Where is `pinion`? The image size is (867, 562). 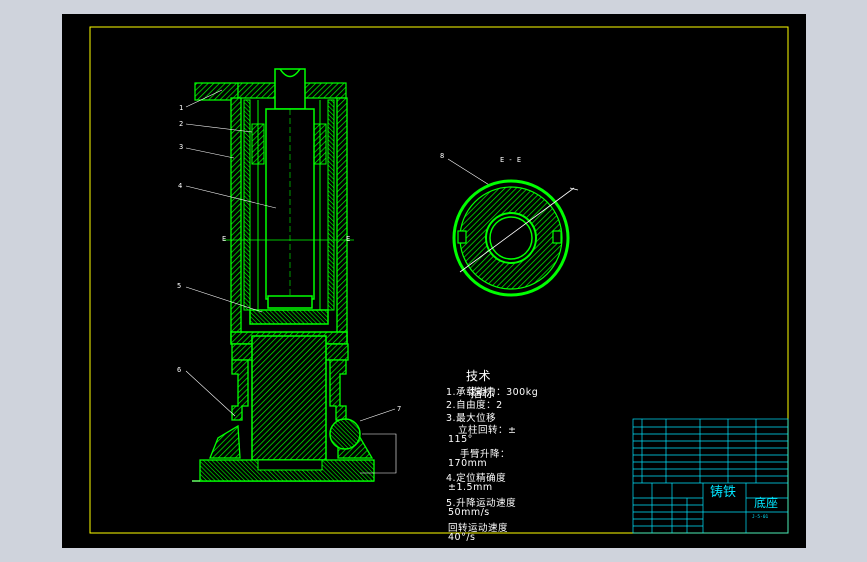 pinion is located at coordinates (345, 434).